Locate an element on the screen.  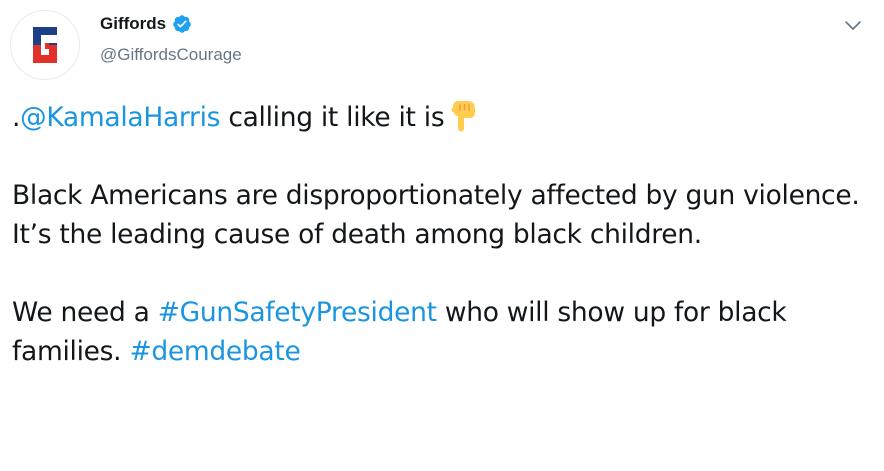
mention-prefix: . is located at coordinates (16, 117).